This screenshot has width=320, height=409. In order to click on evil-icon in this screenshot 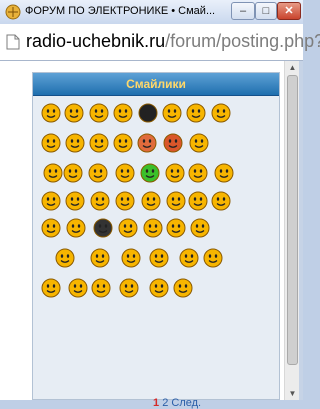, I will do `click(128, 228)`.